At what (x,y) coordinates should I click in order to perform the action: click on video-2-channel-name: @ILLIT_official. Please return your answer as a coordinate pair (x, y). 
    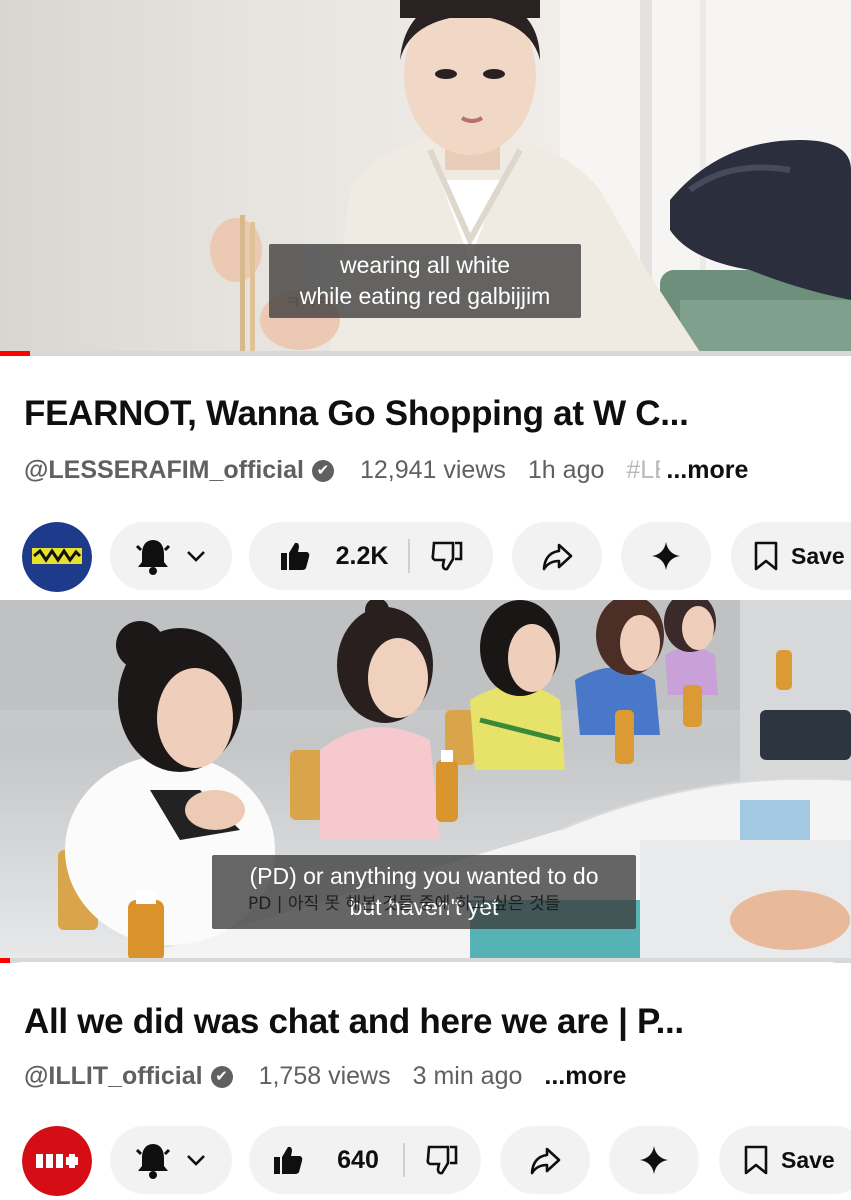
    Looking at the image, I should click on (113, 1076).